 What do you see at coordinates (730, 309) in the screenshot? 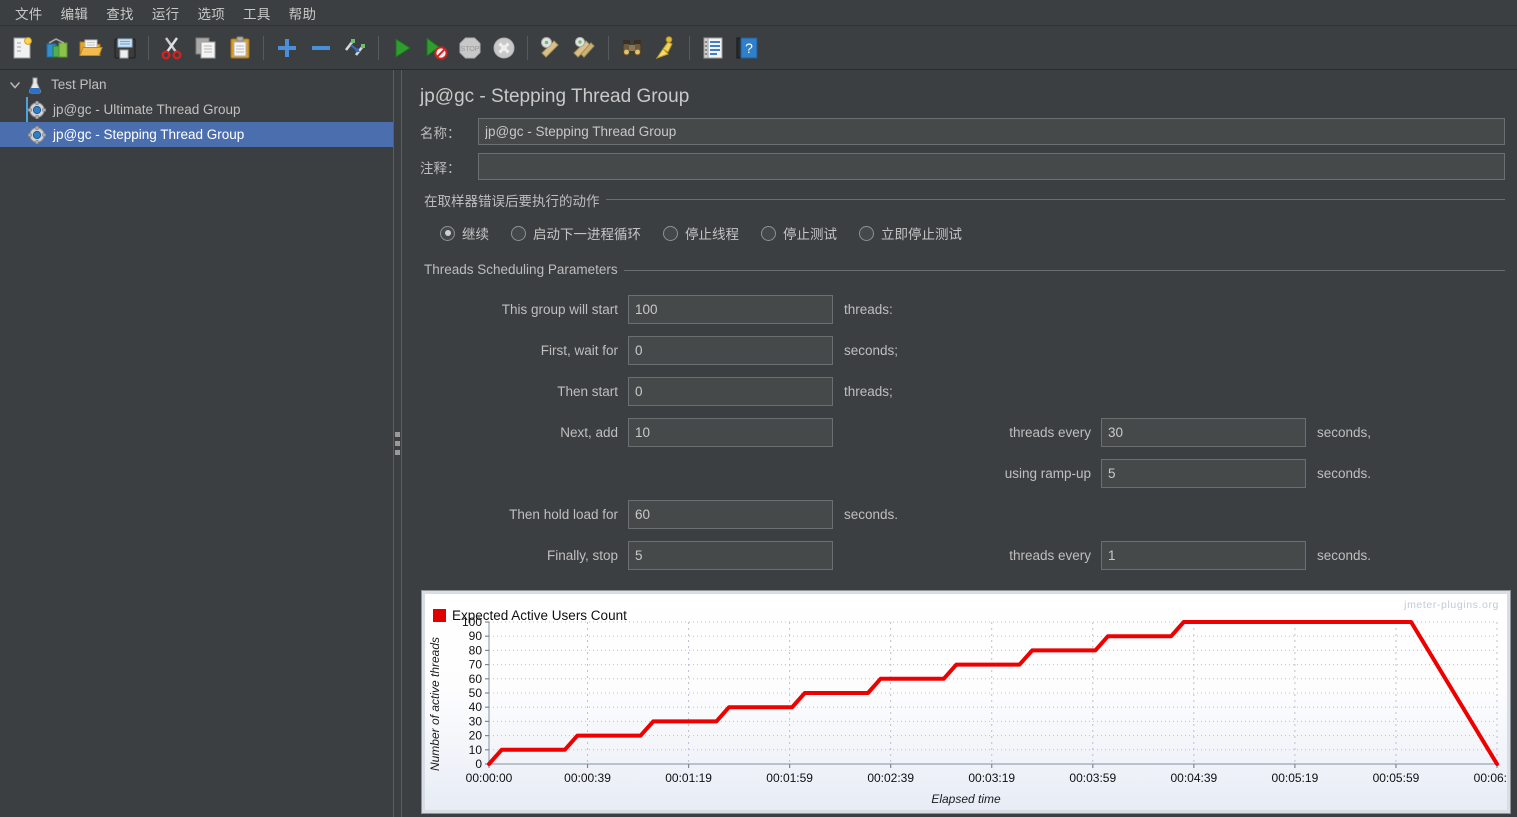
I see `start-threads-input` at bounding box center [730, 309].